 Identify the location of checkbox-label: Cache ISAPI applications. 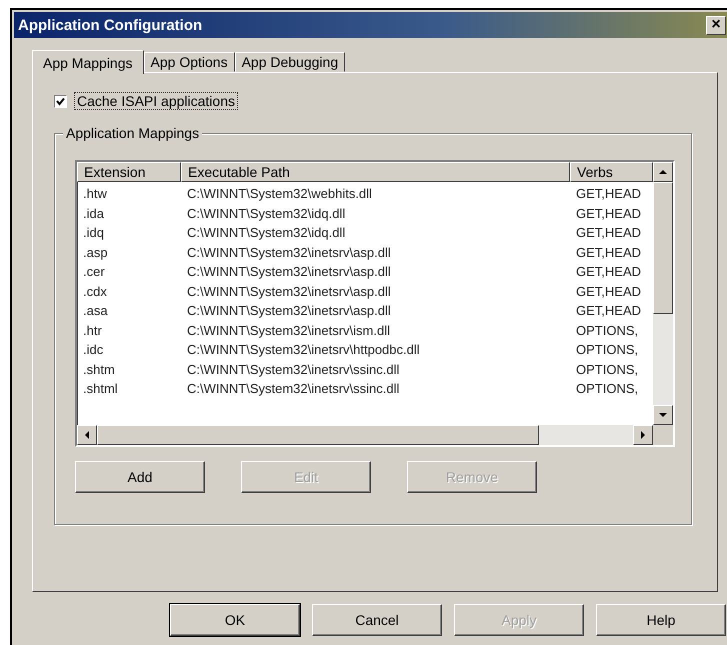
(156, 101).